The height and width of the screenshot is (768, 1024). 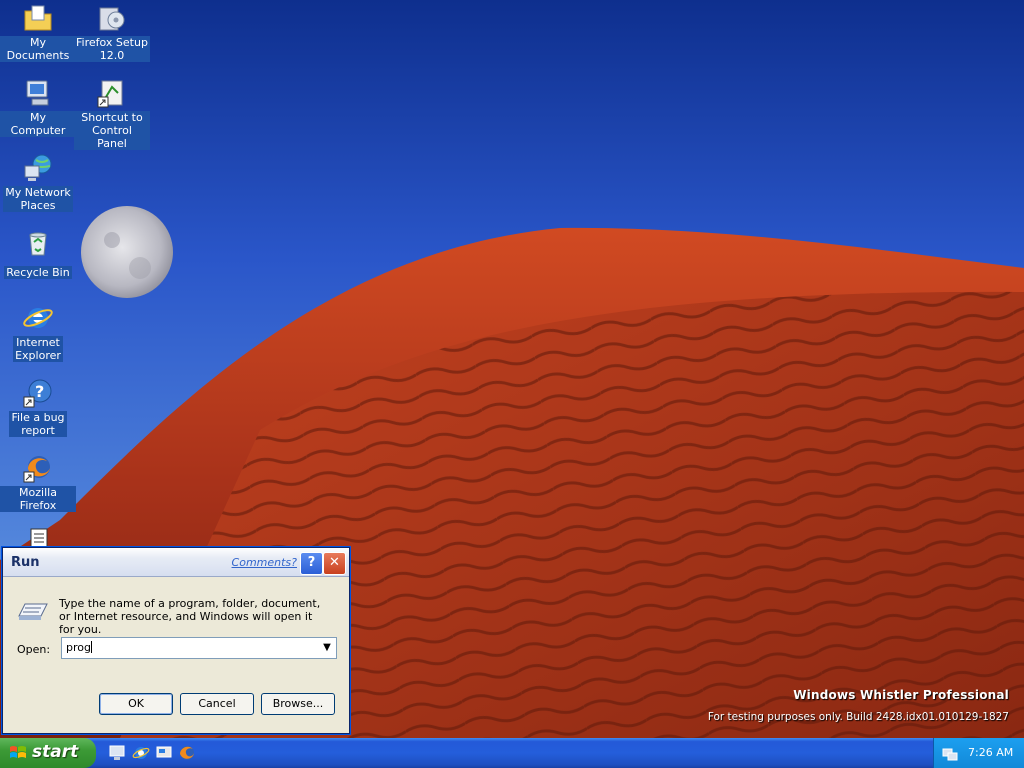 I want to click on desktop-icon-internet-explorer: Internet Explorer, so click(x=38, y=332).